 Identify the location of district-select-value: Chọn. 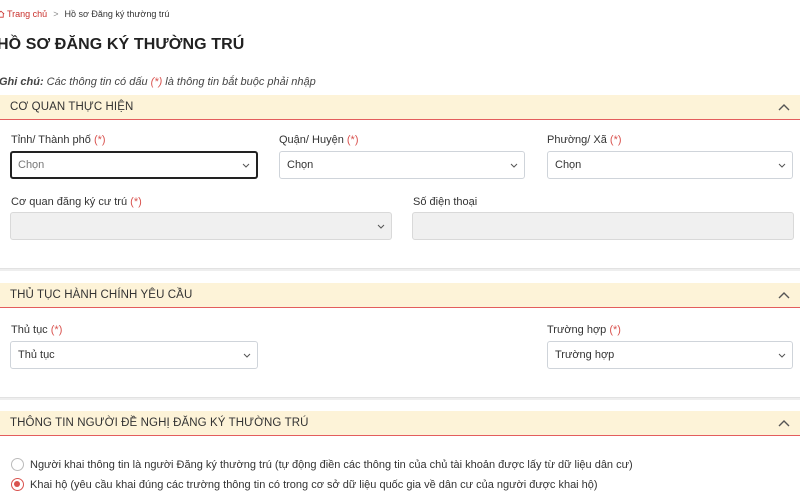
(300, 165).